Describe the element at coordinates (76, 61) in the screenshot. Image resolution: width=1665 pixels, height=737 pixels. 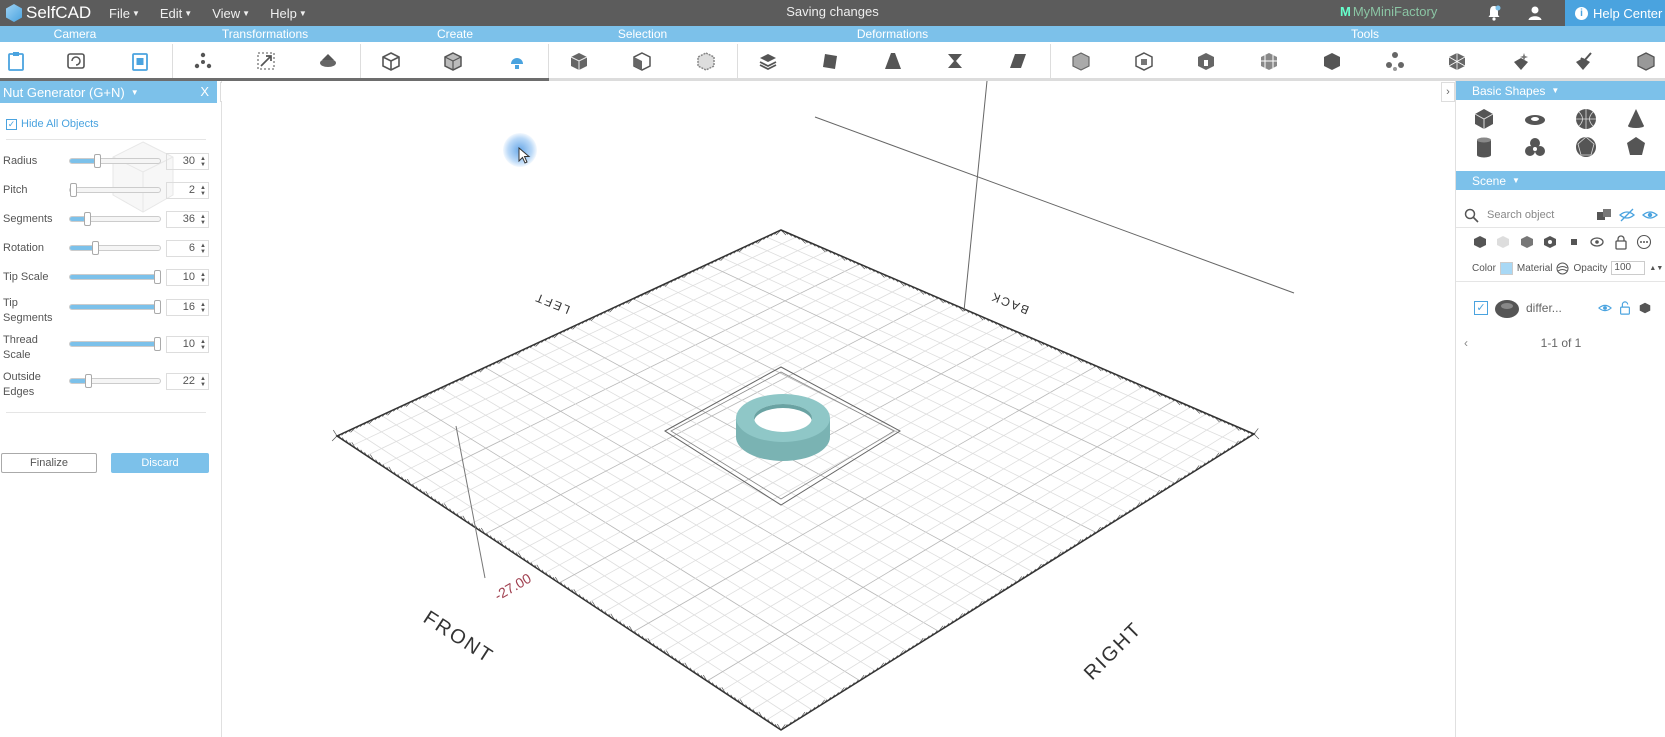
I see `camera-reset-tool` at that location.